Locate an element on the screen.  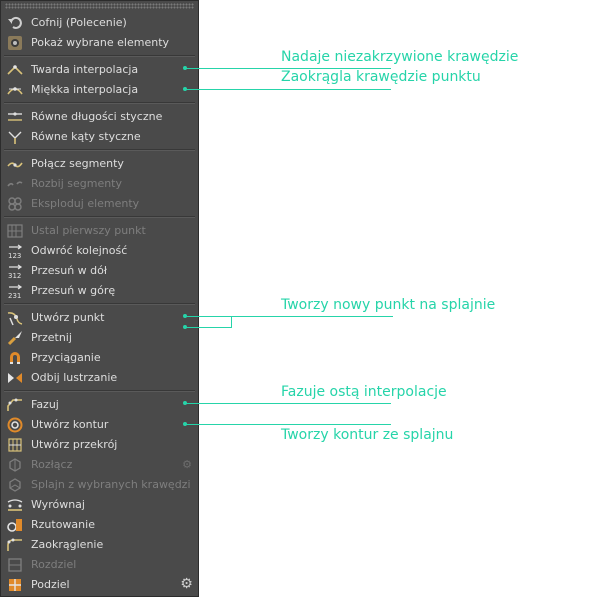
menu-item-label: Rozłącz is located at coordinates (52, 464).